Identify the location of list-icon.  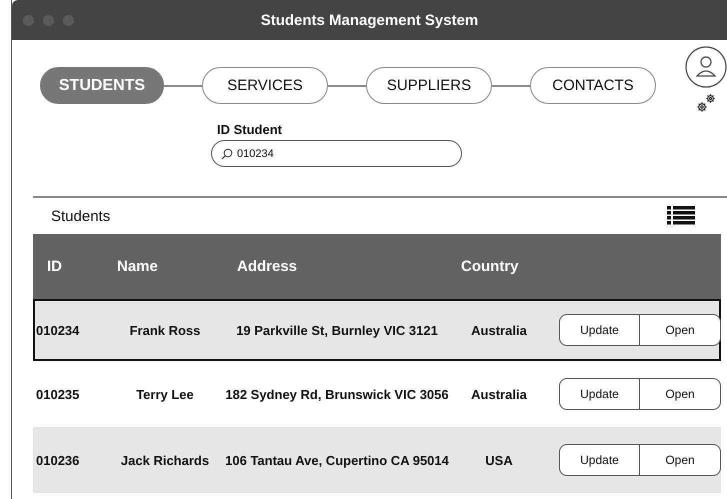
(681, 216).